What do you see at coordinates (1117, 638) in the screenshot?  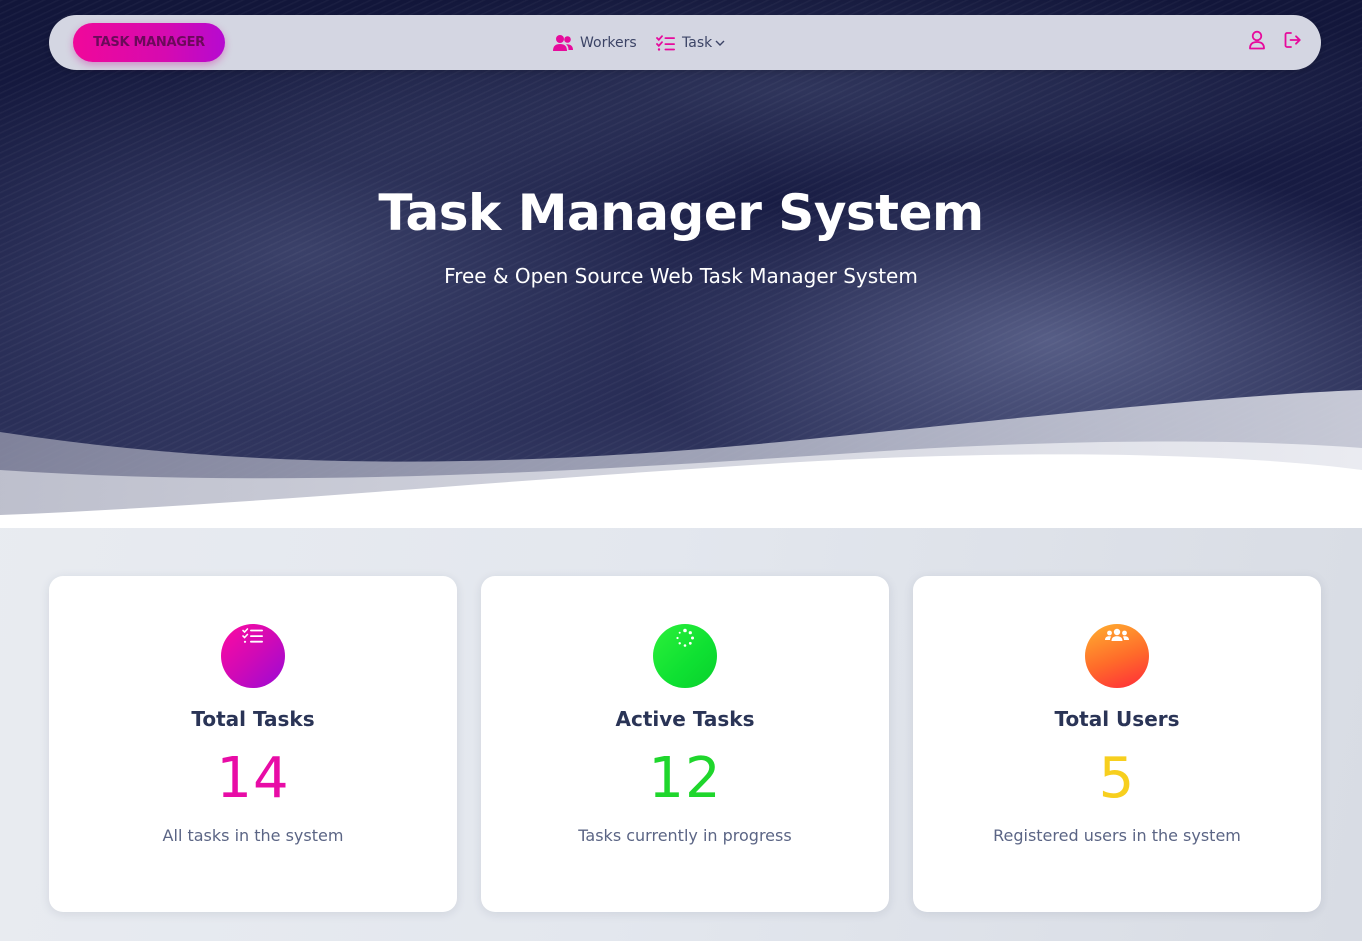 I see `users-group-icon` at bounding box center [1117, 638].